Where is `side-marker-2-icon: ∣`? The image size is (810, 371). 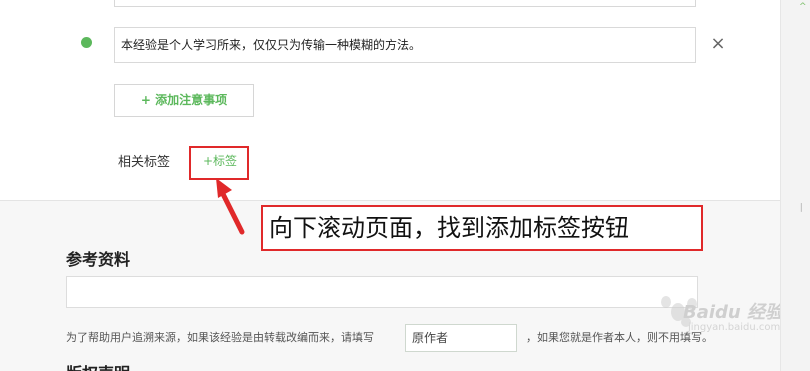 side-marker-2-icon: ∣ is located at coordinates (801, 208).